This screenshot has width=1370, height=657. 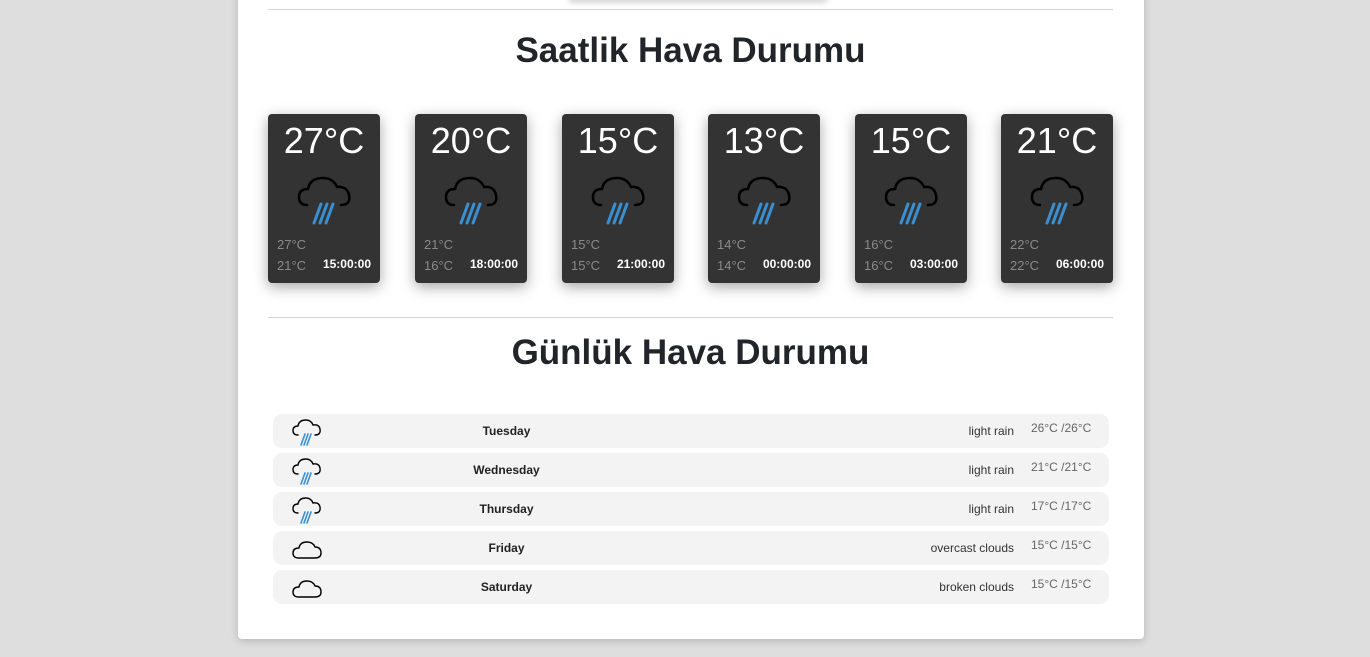 I want to click on daily-row: Tuesday light rain 26°C /26°C, so click(x=691, y=431).